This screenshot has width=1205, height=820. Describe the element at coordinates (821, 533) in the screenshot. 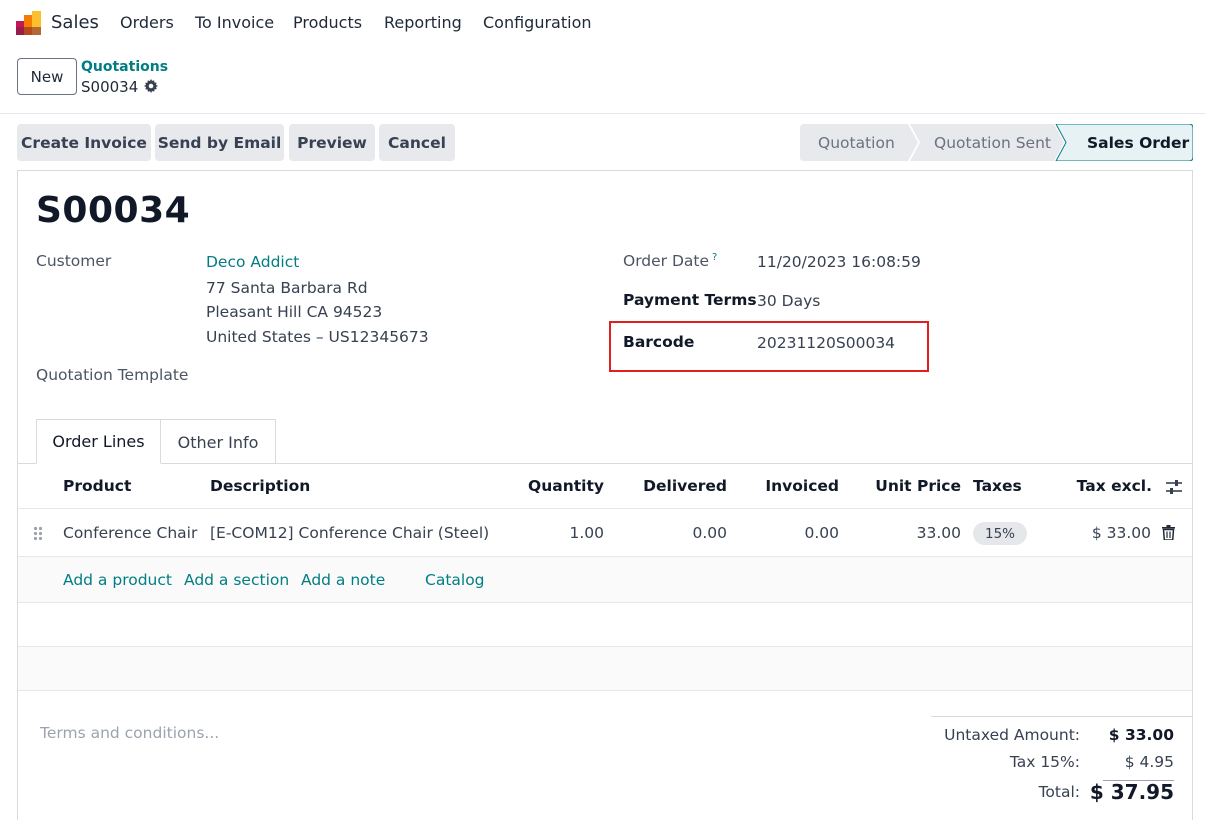

I see `row-invoiced: 0.00` at that location.